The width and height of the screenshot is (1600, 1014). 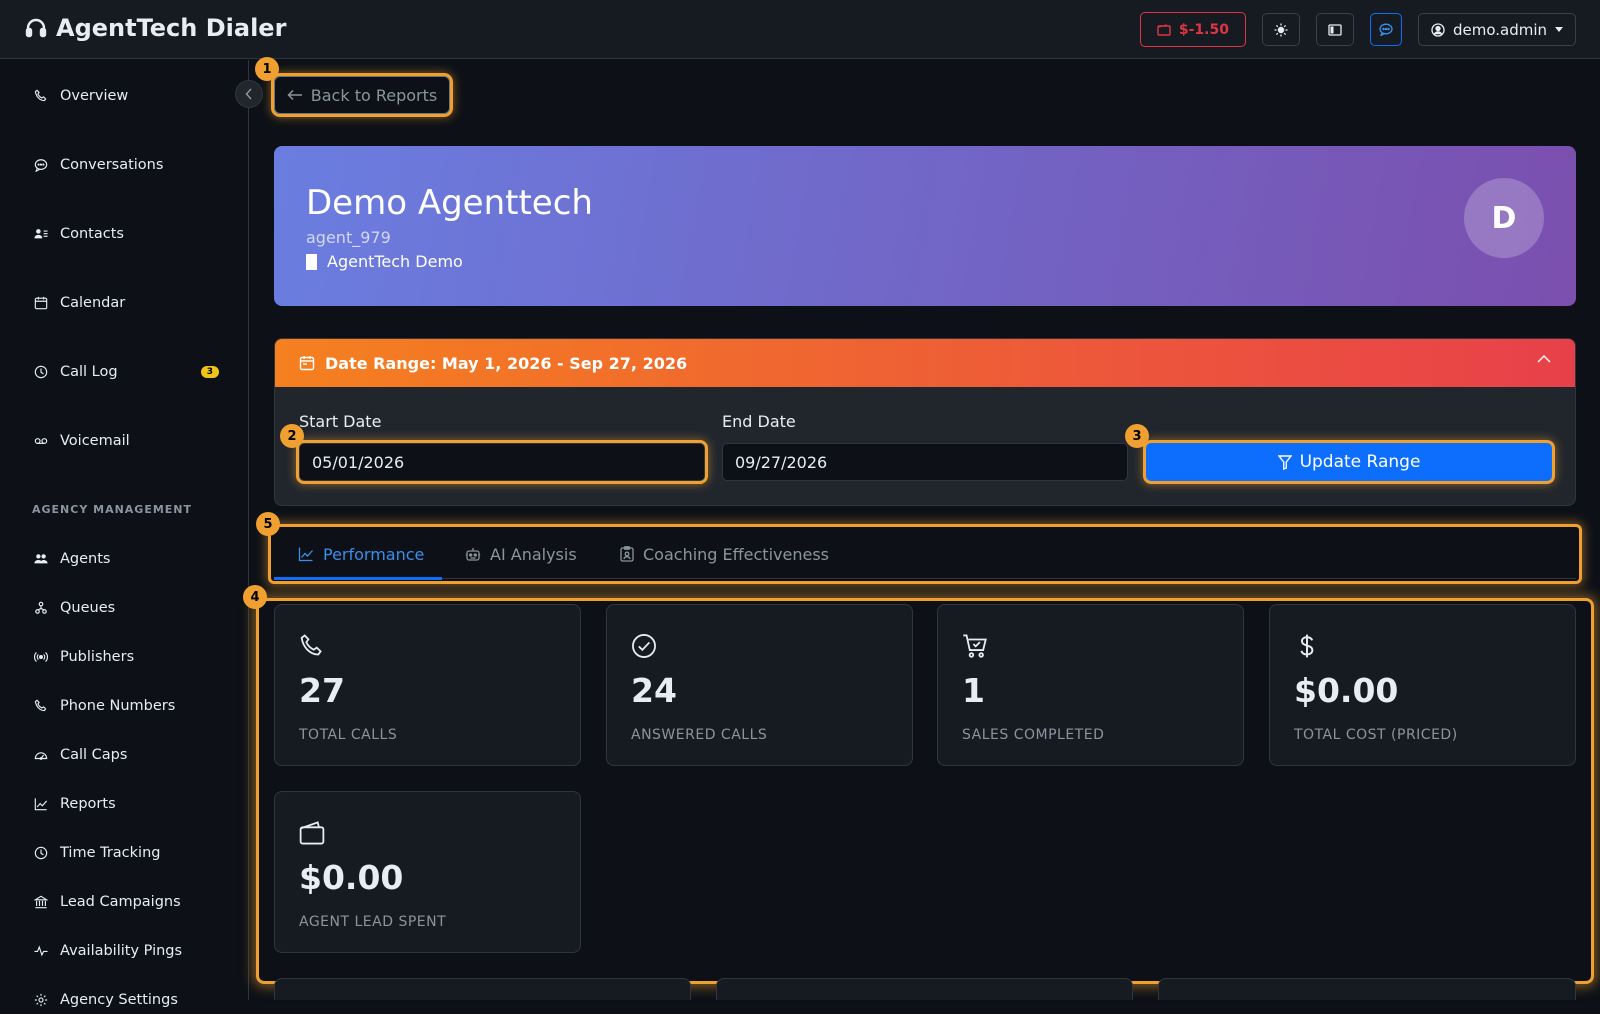 I want to click on sidebar-item-label: Lead Campaigns, so click(x=120, y=902).